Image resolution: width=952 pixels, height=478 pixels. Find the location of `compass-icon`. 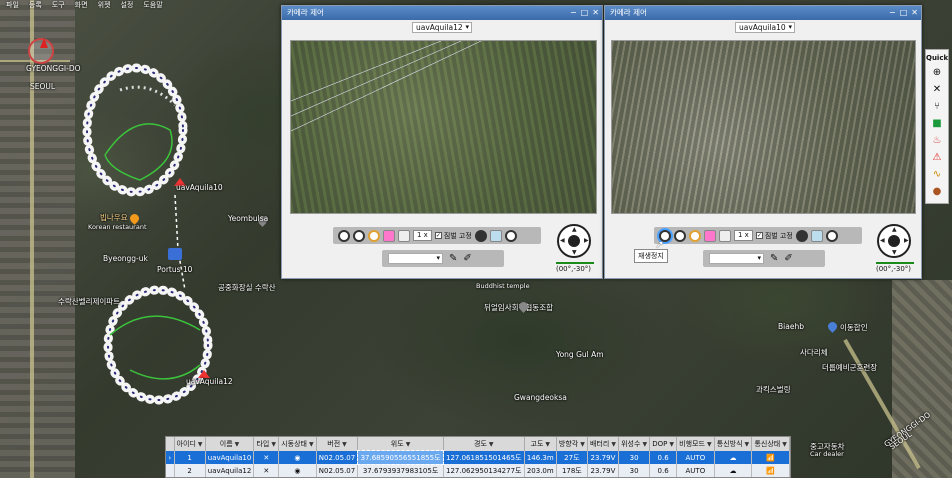

compass-icon is located at coordinates (41, 51).